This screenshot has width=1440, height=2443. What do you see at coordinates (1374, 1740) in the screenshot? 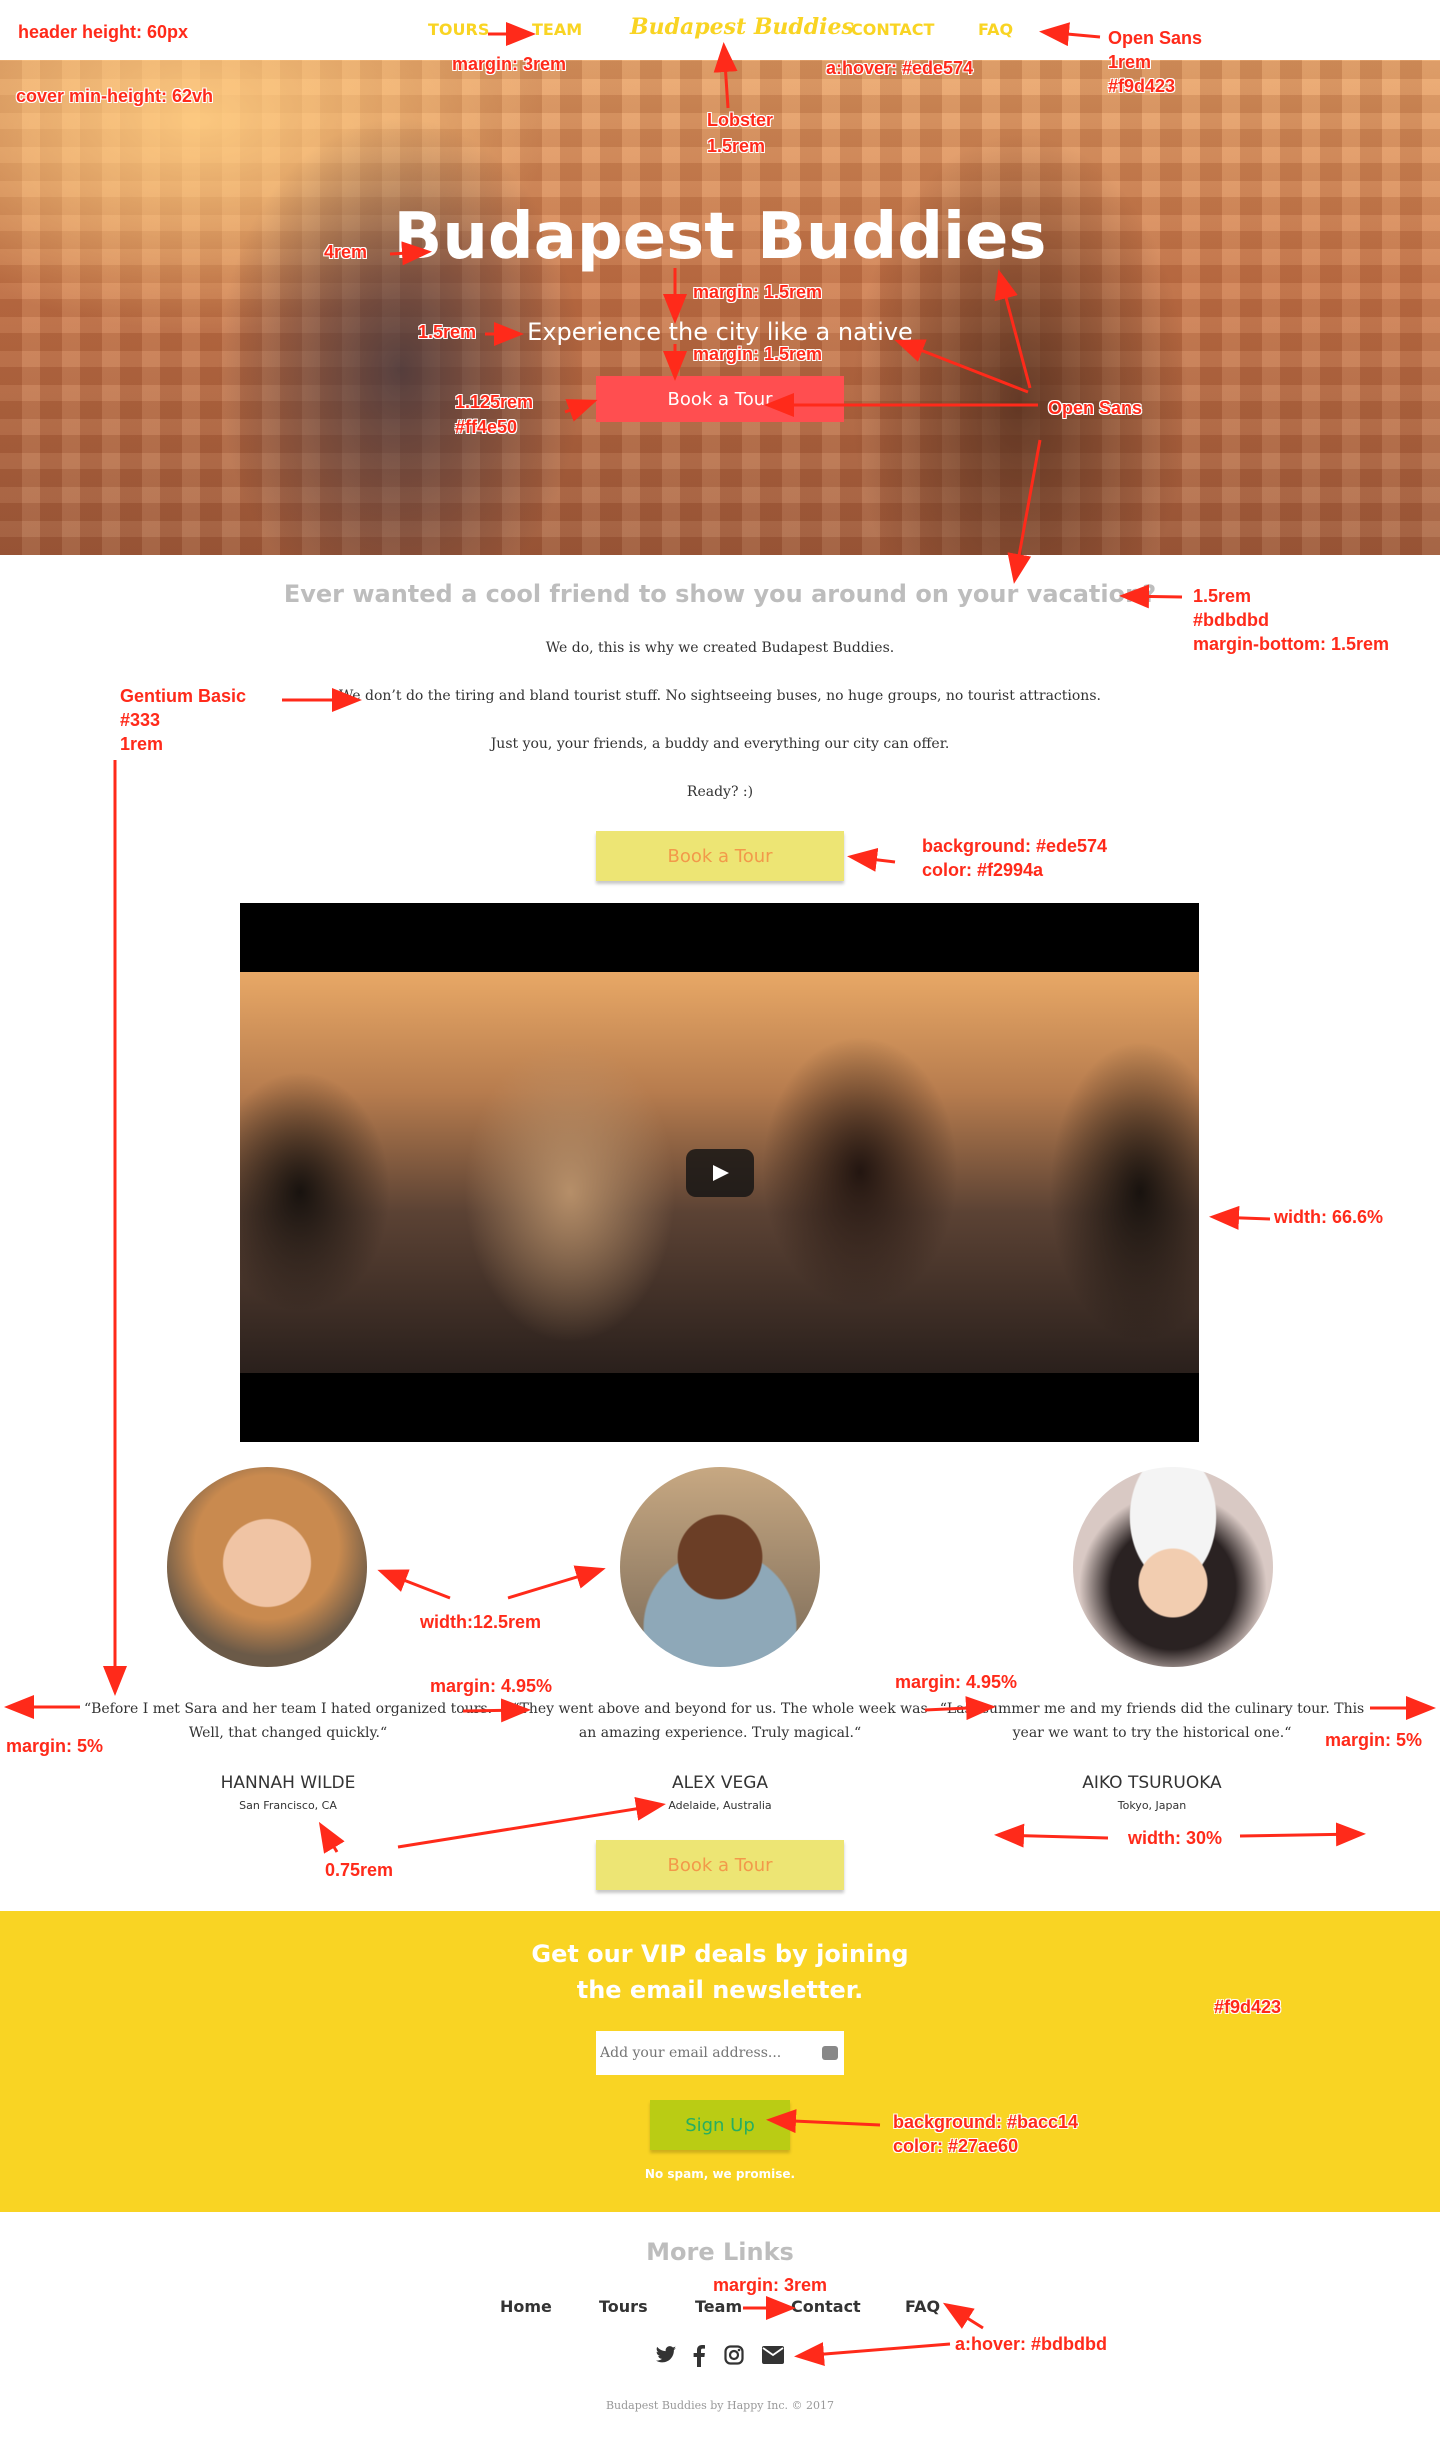
I see `annotation-margin-right: margin: 5%` at bounding box center [1374, 1740].